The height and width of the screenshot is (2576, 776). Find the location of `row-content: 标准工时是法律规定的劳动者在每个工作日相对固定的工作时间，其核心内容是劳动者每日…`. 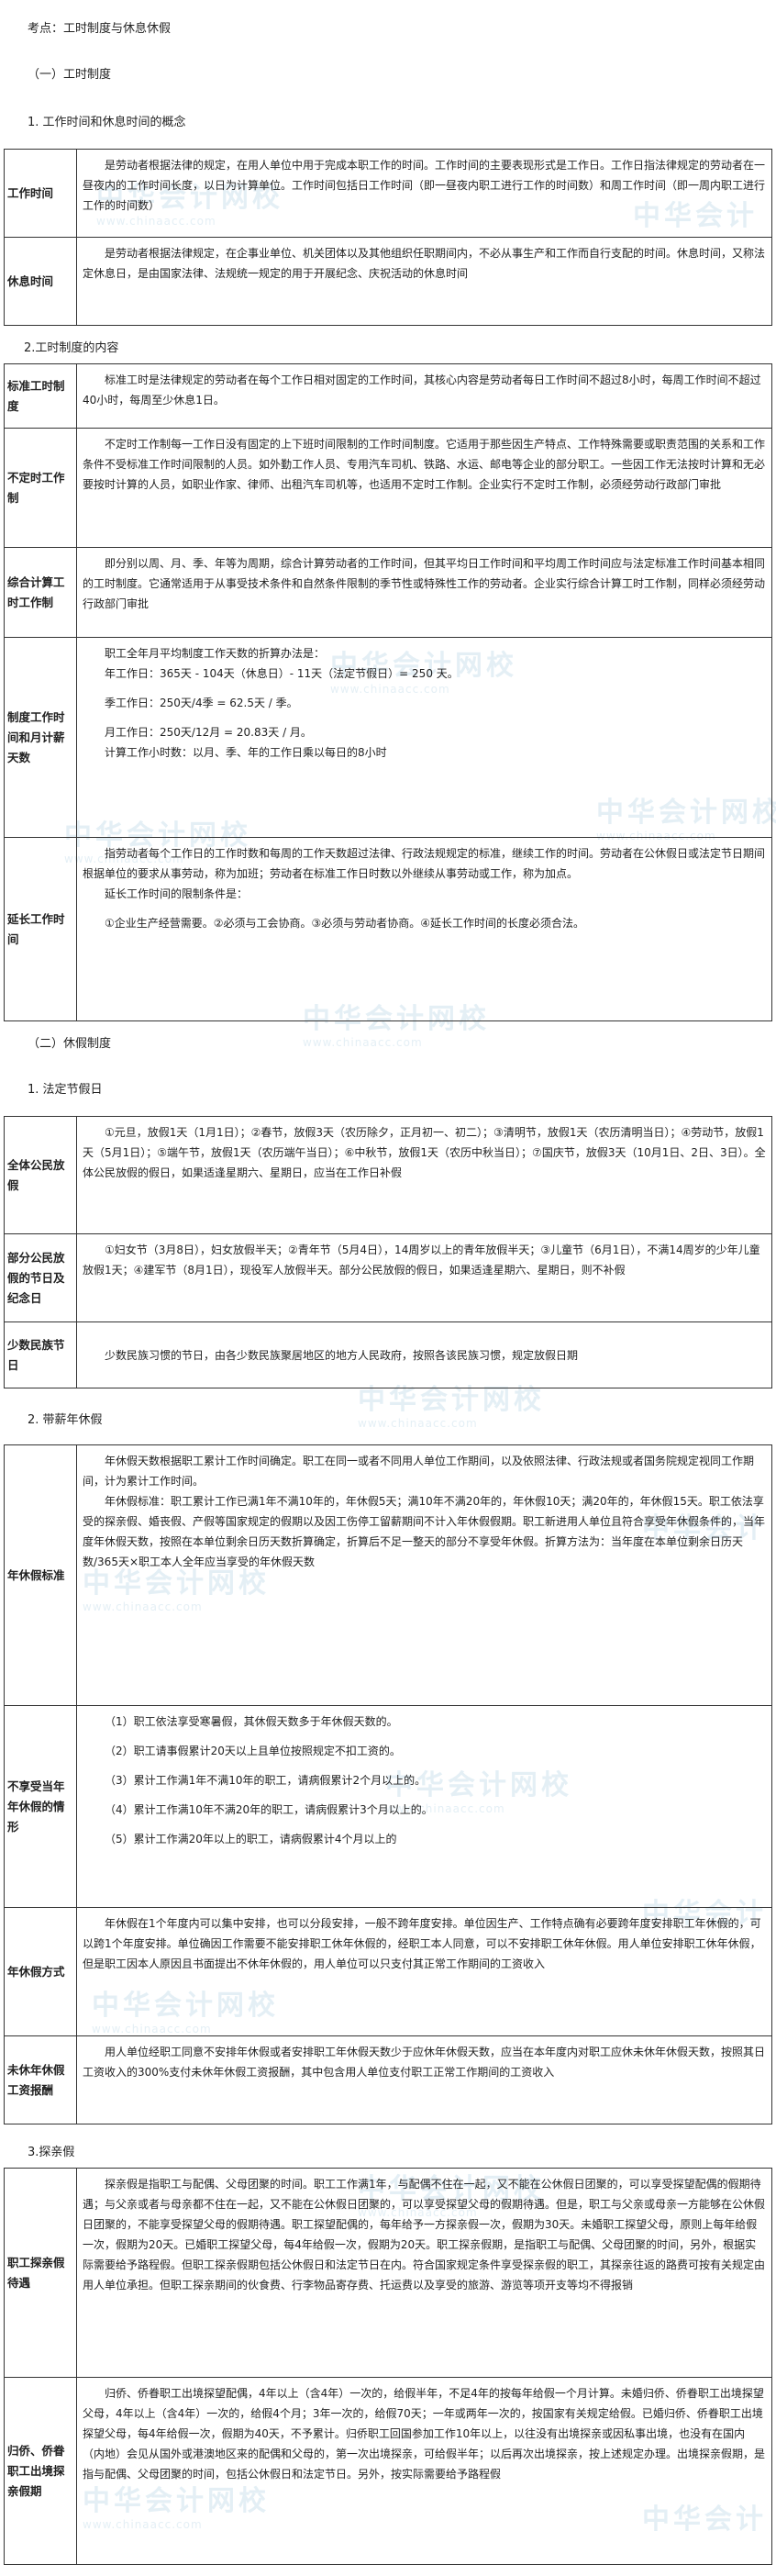

row-content: 标准工时是法律规定的劳动者在每个工作日相对固定的工作时间，其核心内容是劳动者每日… is located at coordinates (424, 396).